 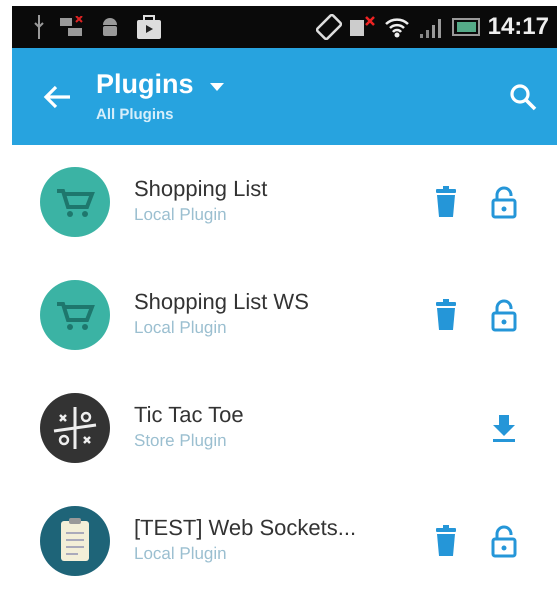 I want to click on tic-tac-toe-avatar-icon, so click(x=75, y=427).